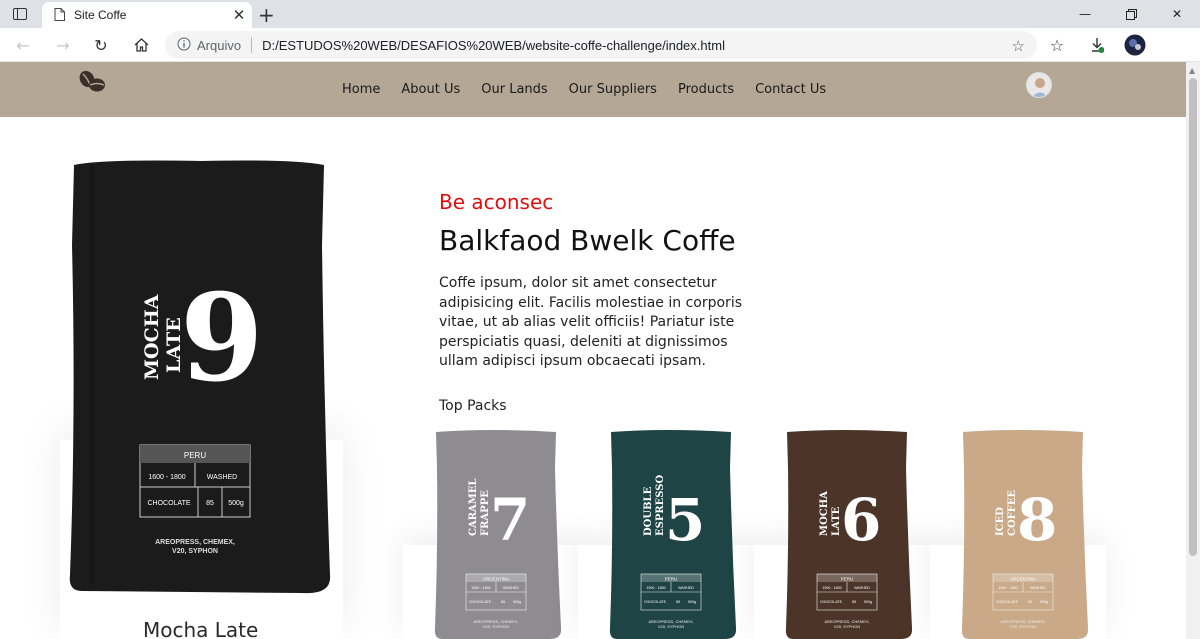 The image size is (1200, 639). I want to click on hero-bag-number: 9, so click(222, 338).